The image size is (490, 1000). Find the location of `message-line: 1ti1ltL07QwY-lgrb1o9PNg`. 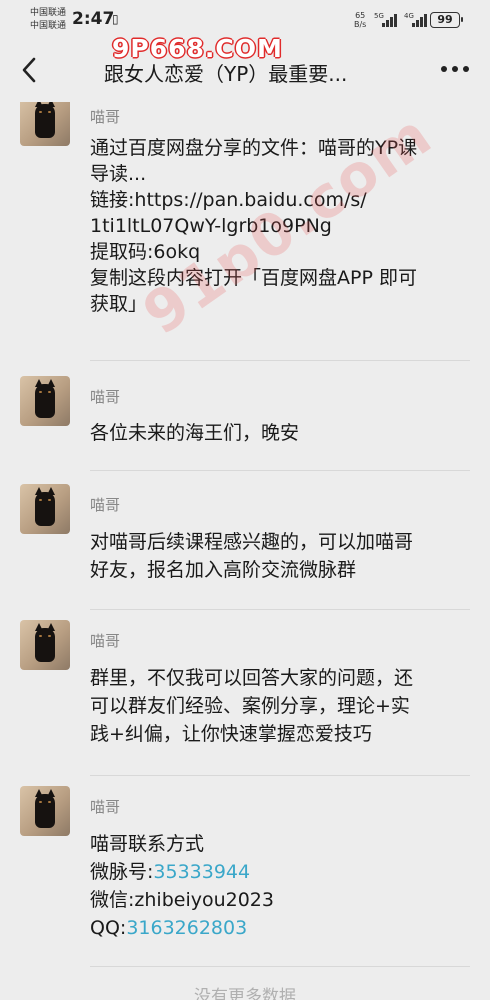

message-line: 1ti1ltL07QwY-lgrb1o9PNg is located at coordinates (211, 226).